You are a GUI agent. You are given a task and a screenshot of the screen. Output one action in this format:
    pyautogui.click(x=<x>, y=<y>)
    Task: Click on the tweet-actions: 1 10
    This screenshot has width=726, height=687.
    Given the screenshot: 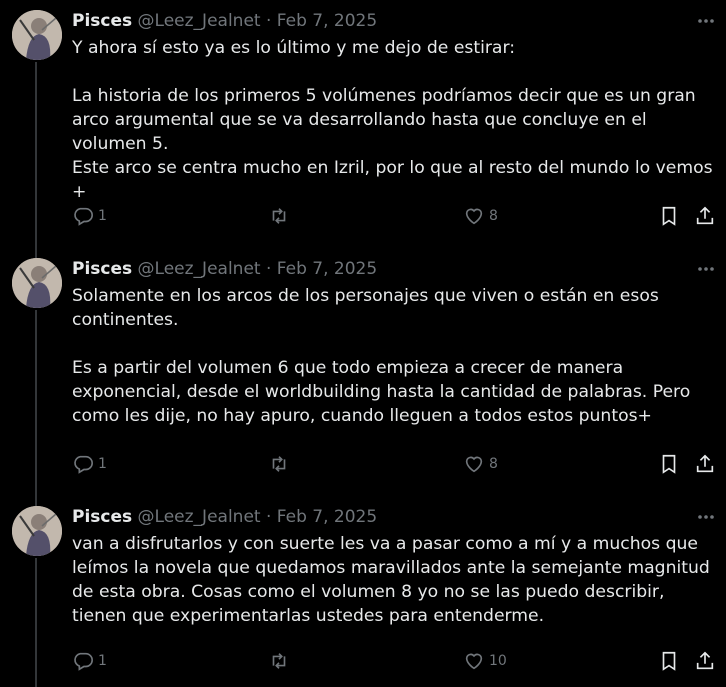 What is the action you would take?
    pyautogui.click(x=397, y=661)
    